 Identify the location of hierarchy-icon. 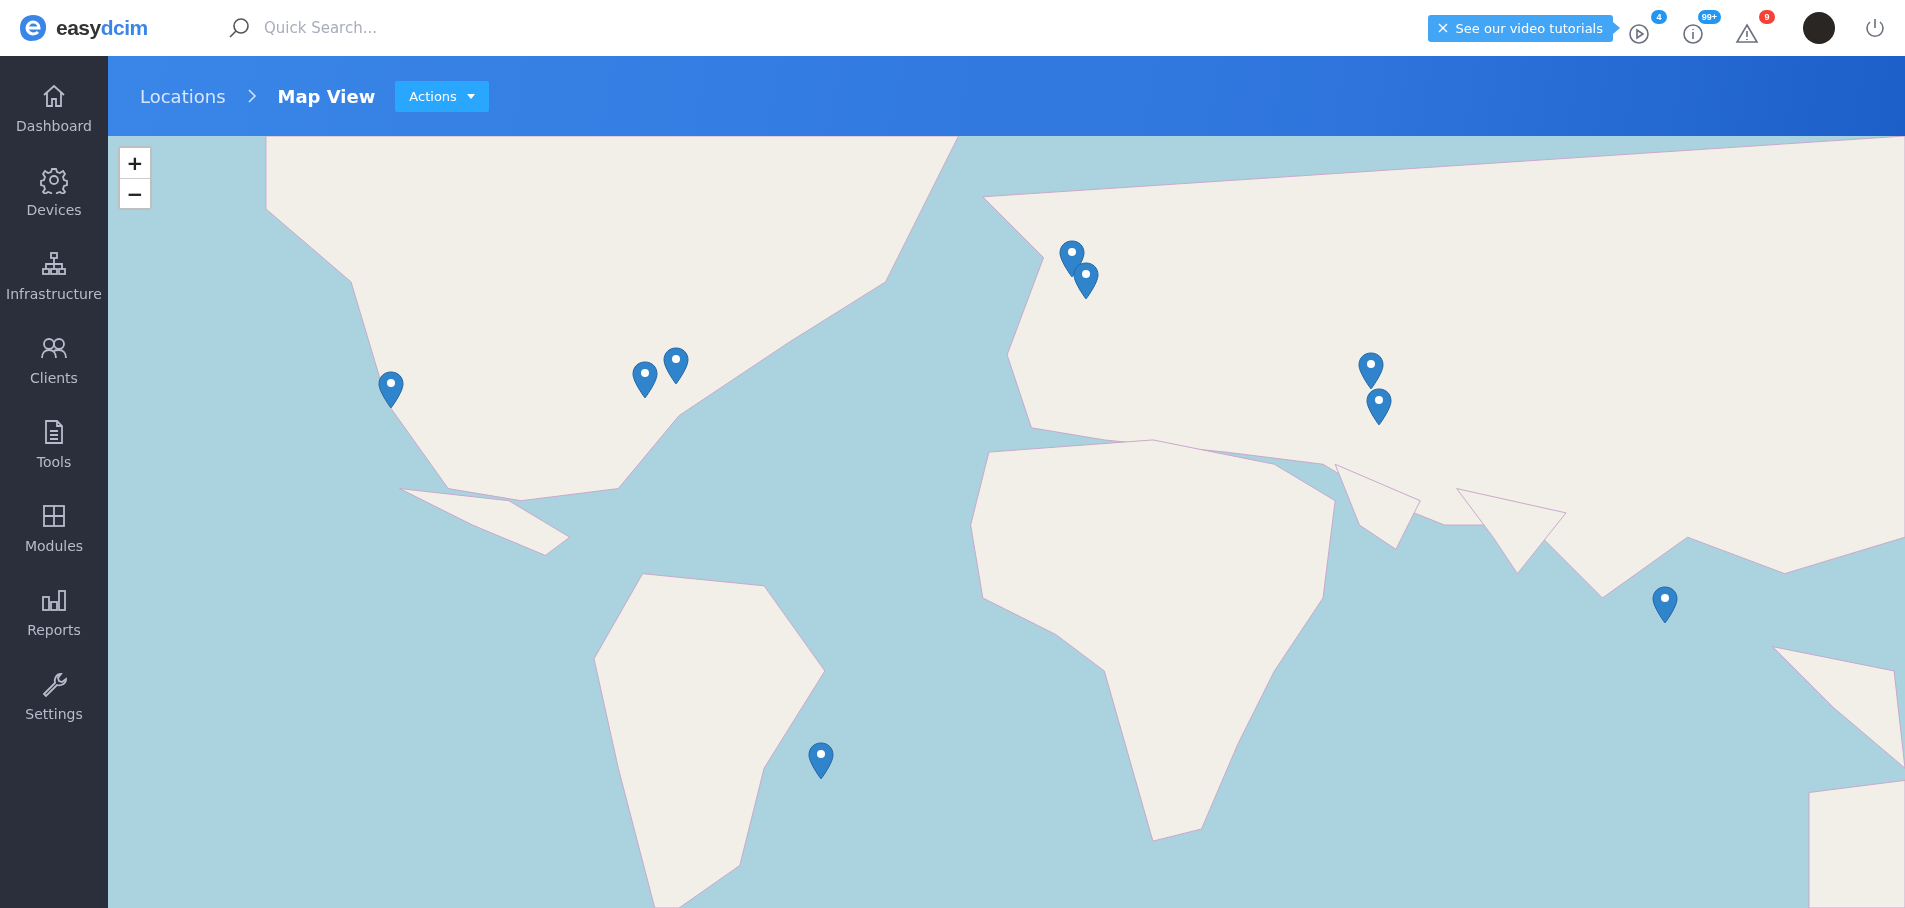
(54, 264).